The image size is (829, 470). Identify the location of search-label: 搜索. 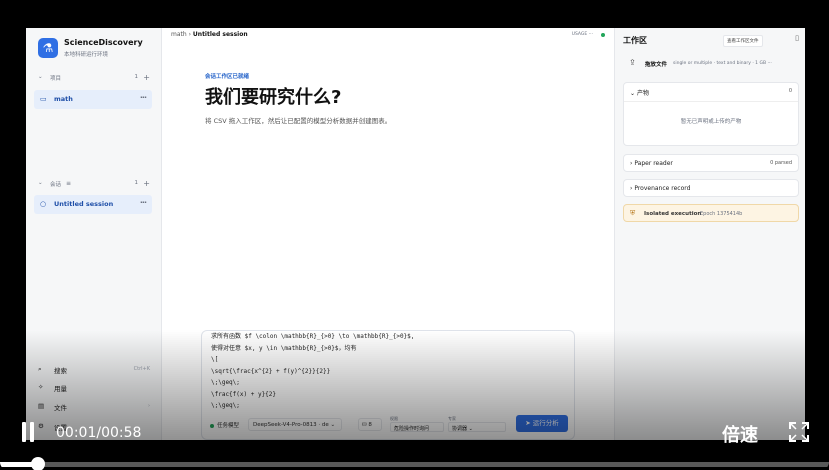
(60, 371).